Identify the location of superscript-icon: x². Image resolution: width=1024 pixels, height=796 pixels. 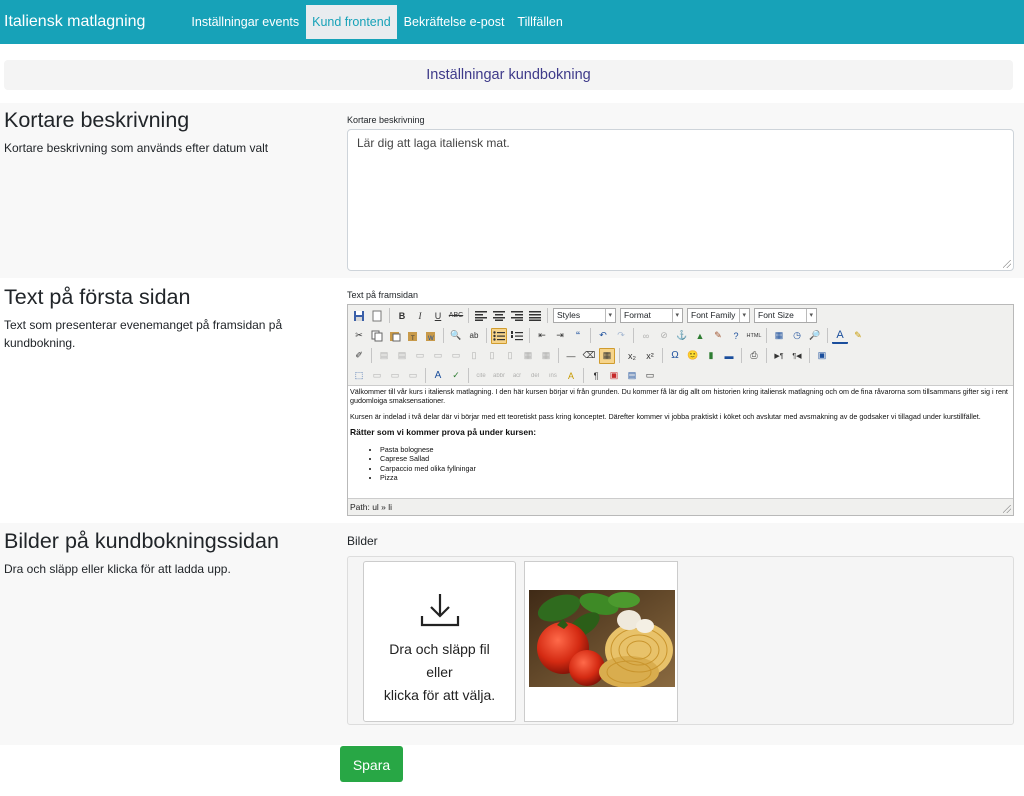
(650, 356).